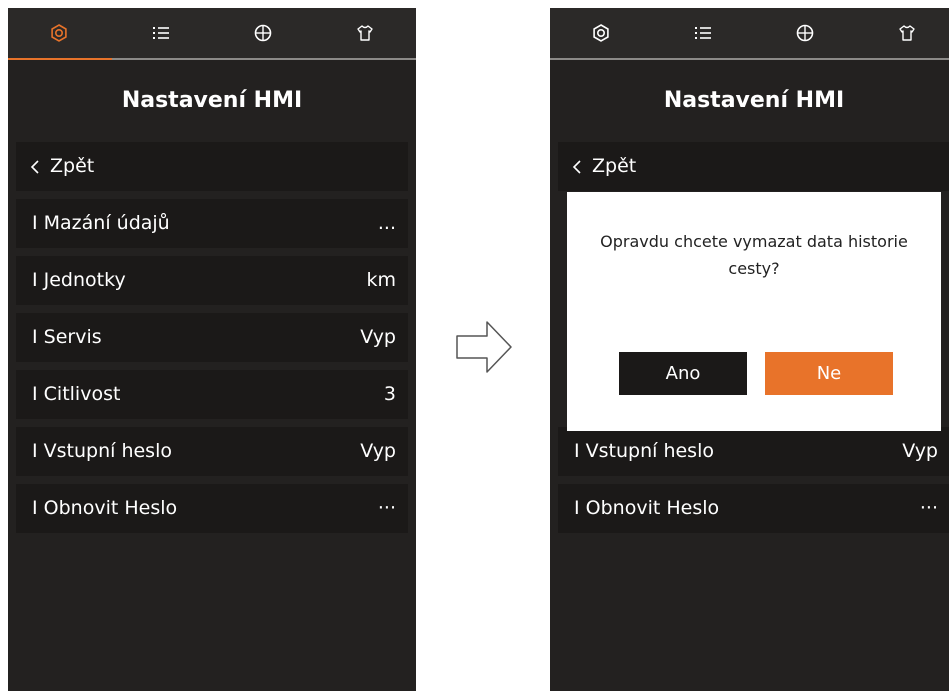 This screenshot has width=949, height=691. What do you see at coordinates (60, 59) in the screenshot?
I see `active-tab-indicator` at bounding box center [60, 59].